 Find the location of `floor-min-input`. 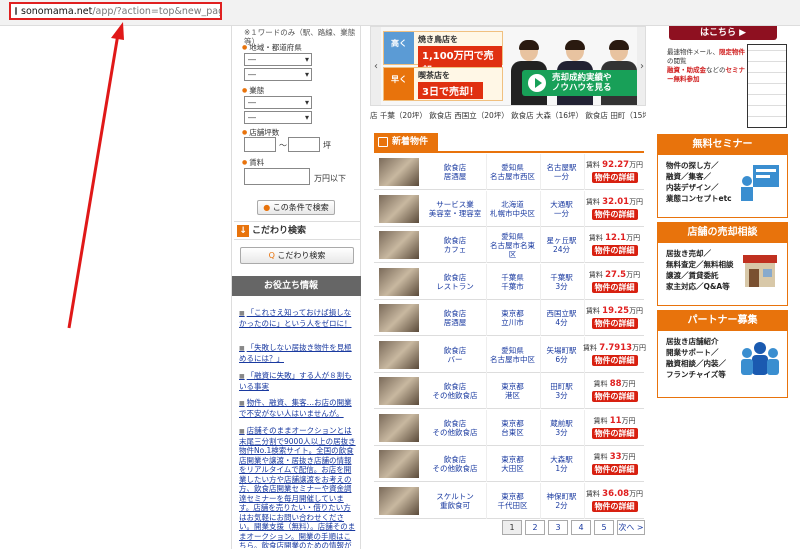

floor-min-input is located at coordinates (260, 144).